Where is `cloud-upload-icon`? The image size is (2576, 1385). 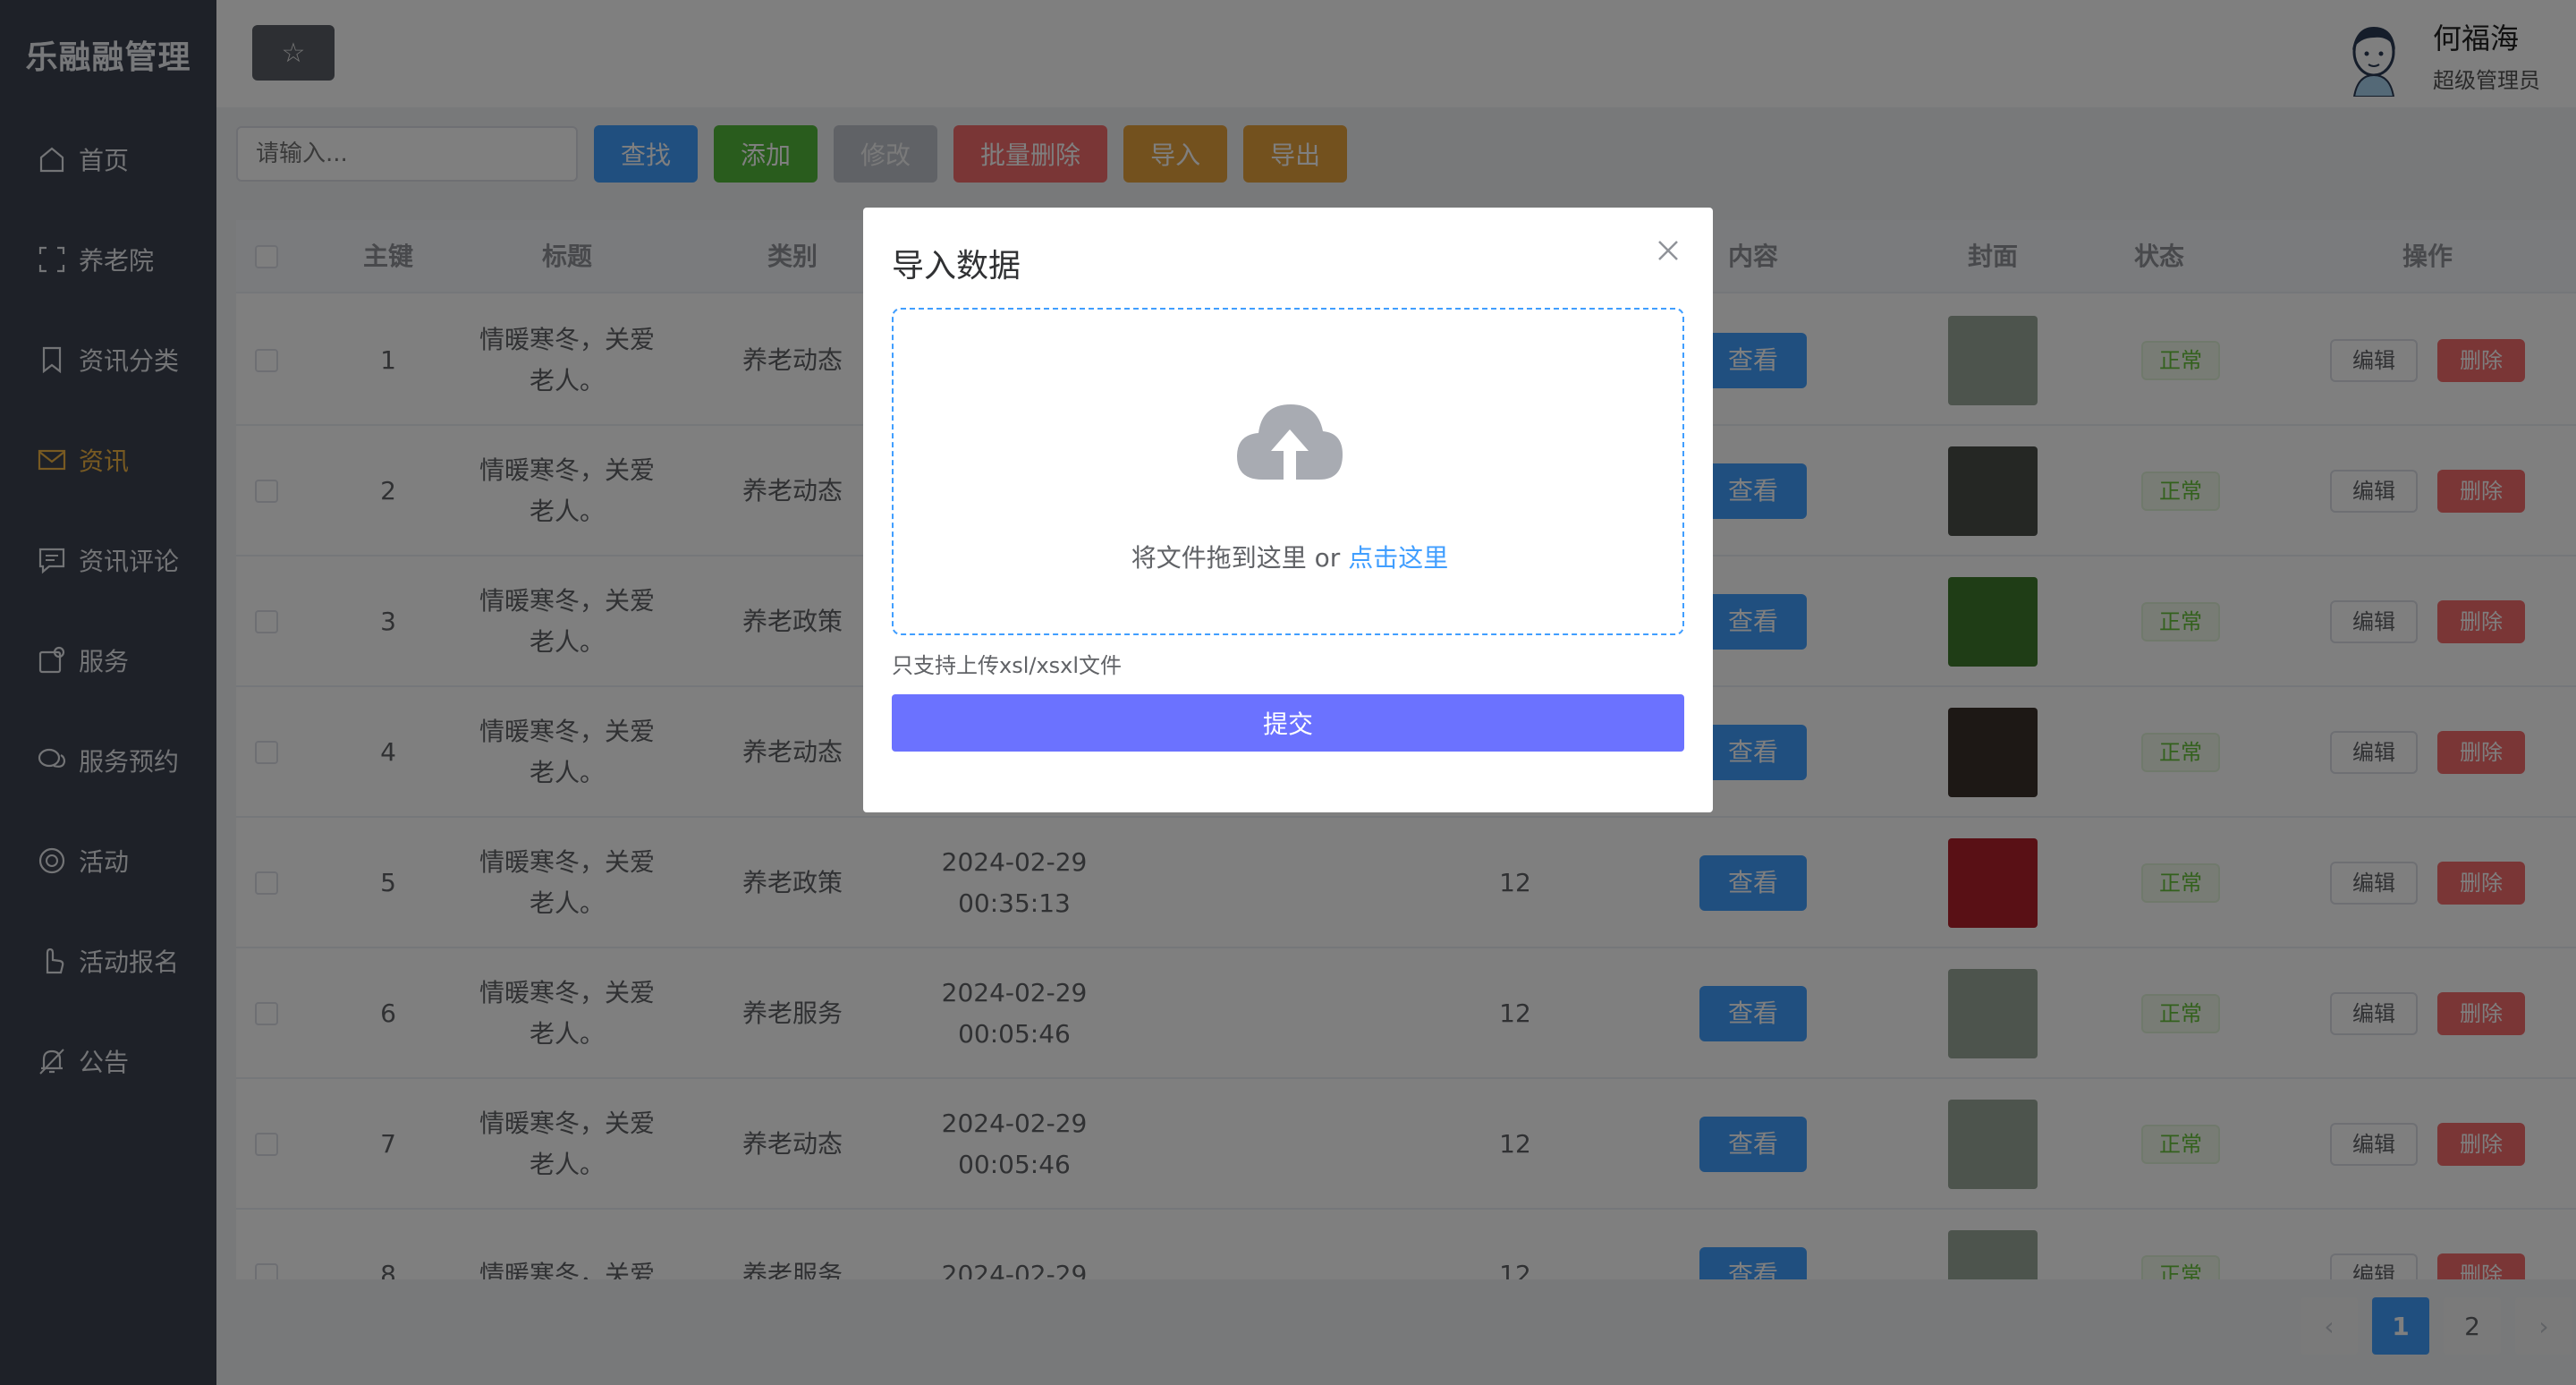
cloud-upload-icon is located at coordinates (1290, 442).